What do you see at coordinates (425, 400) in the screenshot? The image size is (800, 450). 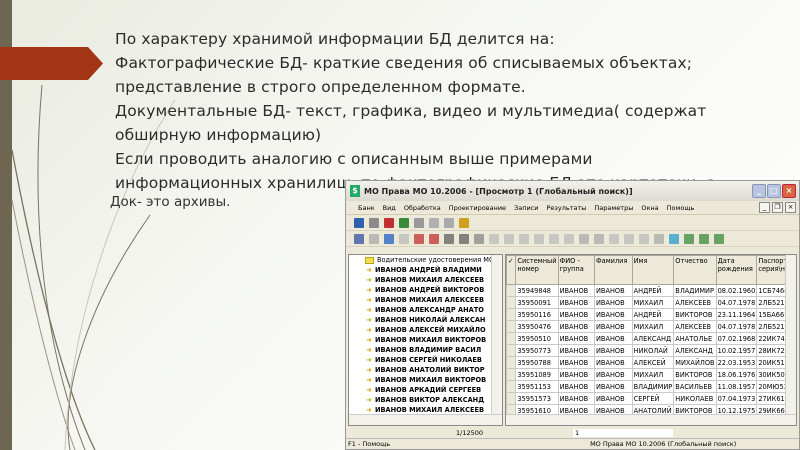 I see `tree-item: ➜ ИВАНОВ ВИКТОР АЛЕКСАНД` at bounding box center [425, 400].